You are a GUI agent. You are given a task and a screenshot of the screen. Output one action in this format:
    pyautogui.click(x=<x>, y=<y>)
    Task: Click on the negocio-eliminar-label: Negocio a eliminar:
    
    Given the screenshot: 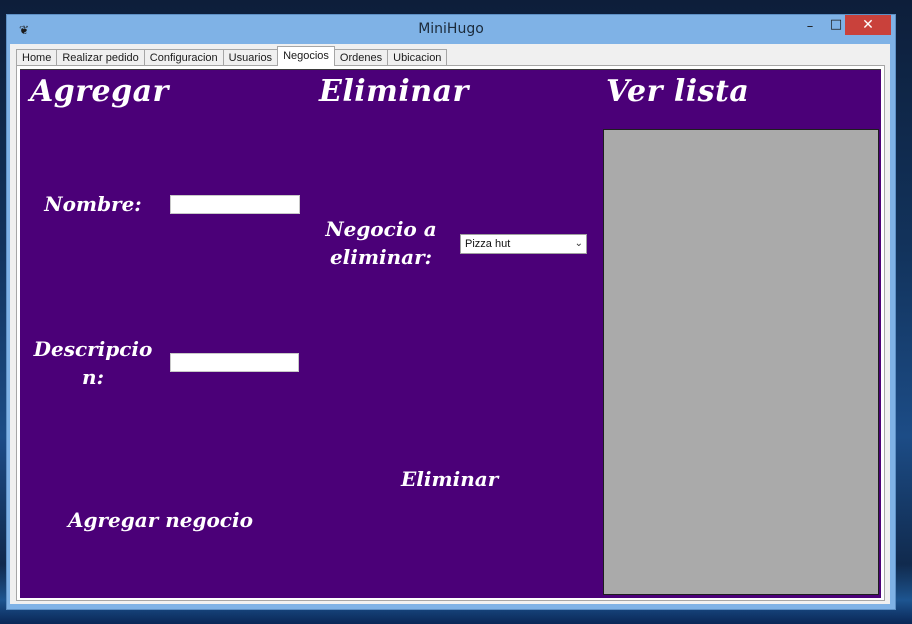 What is the action you would take?
    pyautogui.click(x=381, y=243)
    